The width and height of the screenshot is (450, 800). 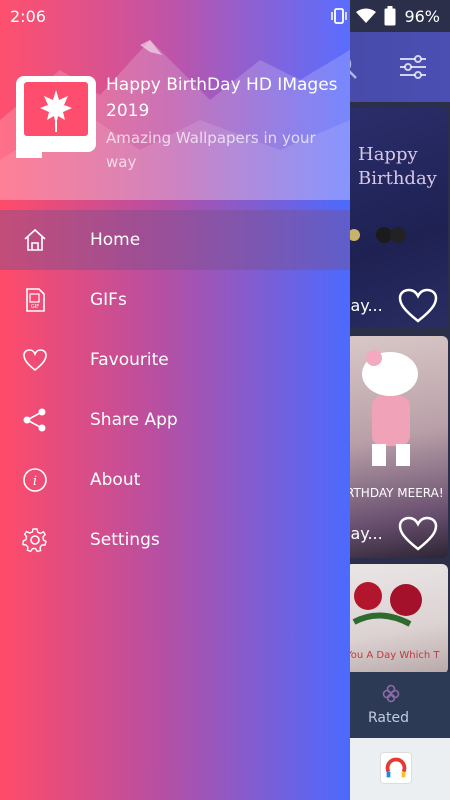 I want to click on menu-item-favourite: Favourite, so click(x=175, y=360).